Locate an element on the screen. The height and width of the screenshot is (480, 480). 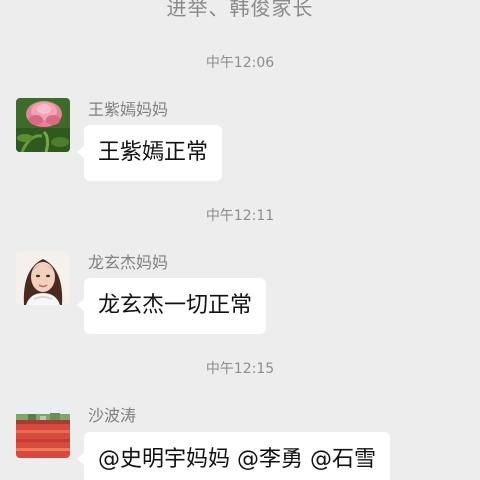
tulip-field-avatar is located at coordinates (43, 431).